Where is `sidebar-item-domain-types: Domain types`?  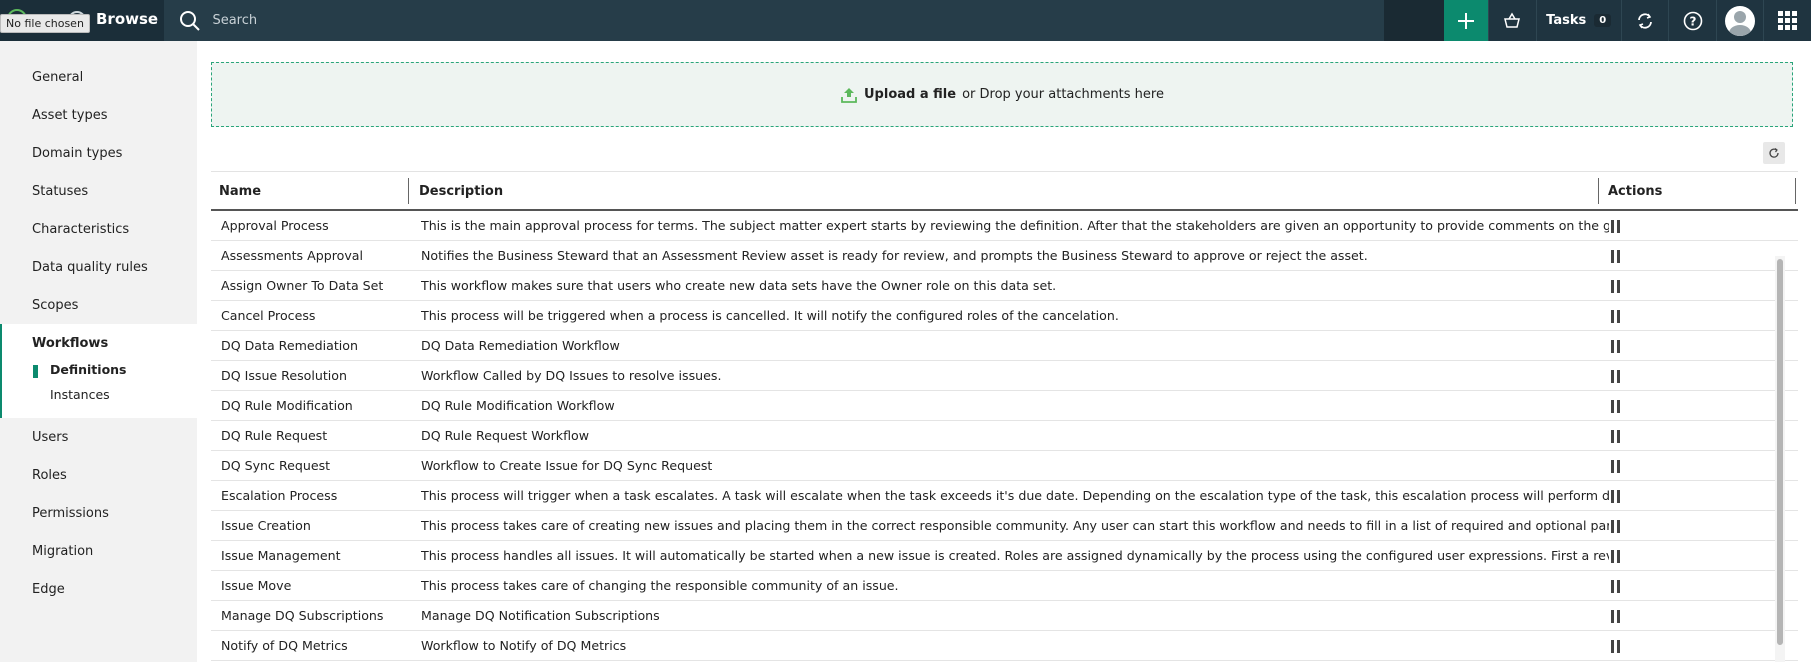 sidebar-item-domain-types: Domain types is located at coordinates (77, 153).